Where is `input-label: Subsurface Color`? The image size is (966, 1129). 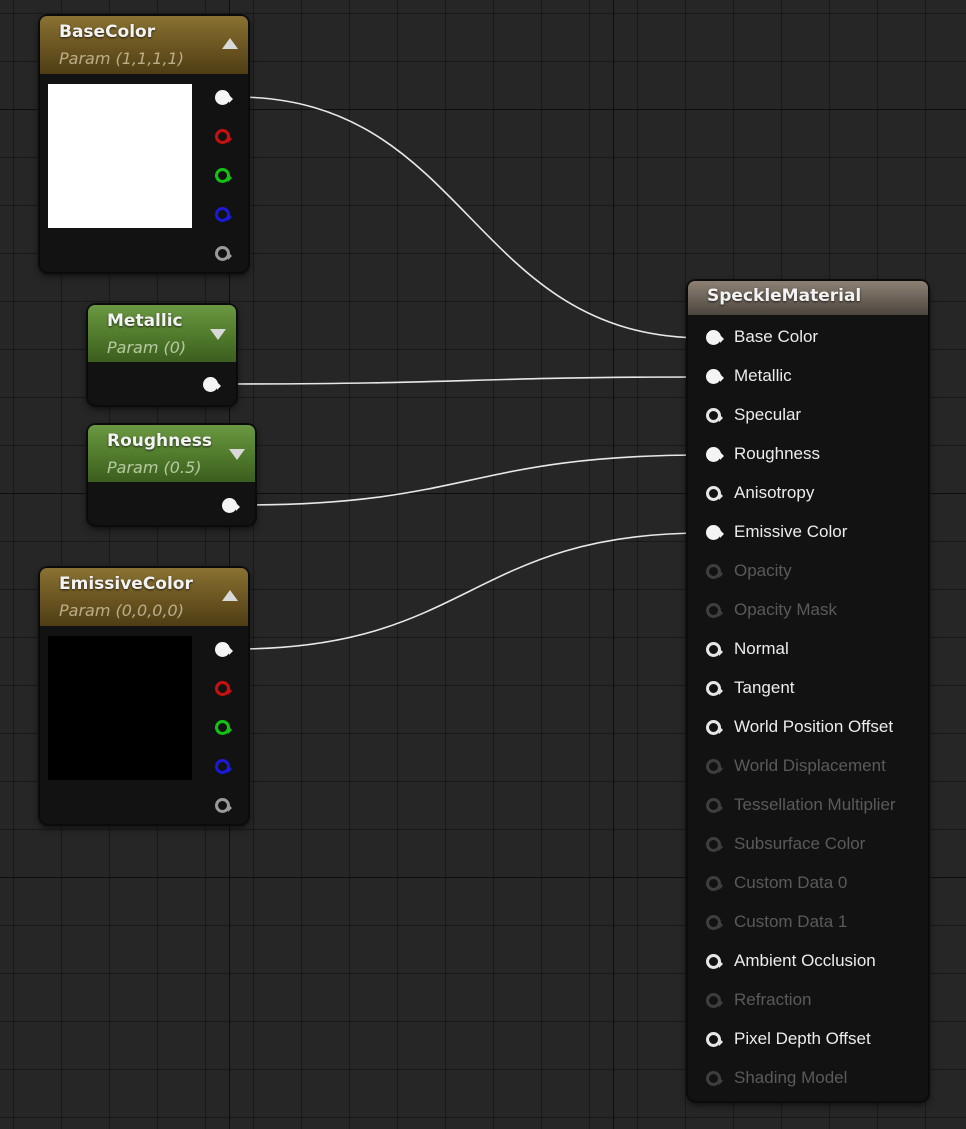 input-label: Subsurface Color is located at coordinates (800, 843).